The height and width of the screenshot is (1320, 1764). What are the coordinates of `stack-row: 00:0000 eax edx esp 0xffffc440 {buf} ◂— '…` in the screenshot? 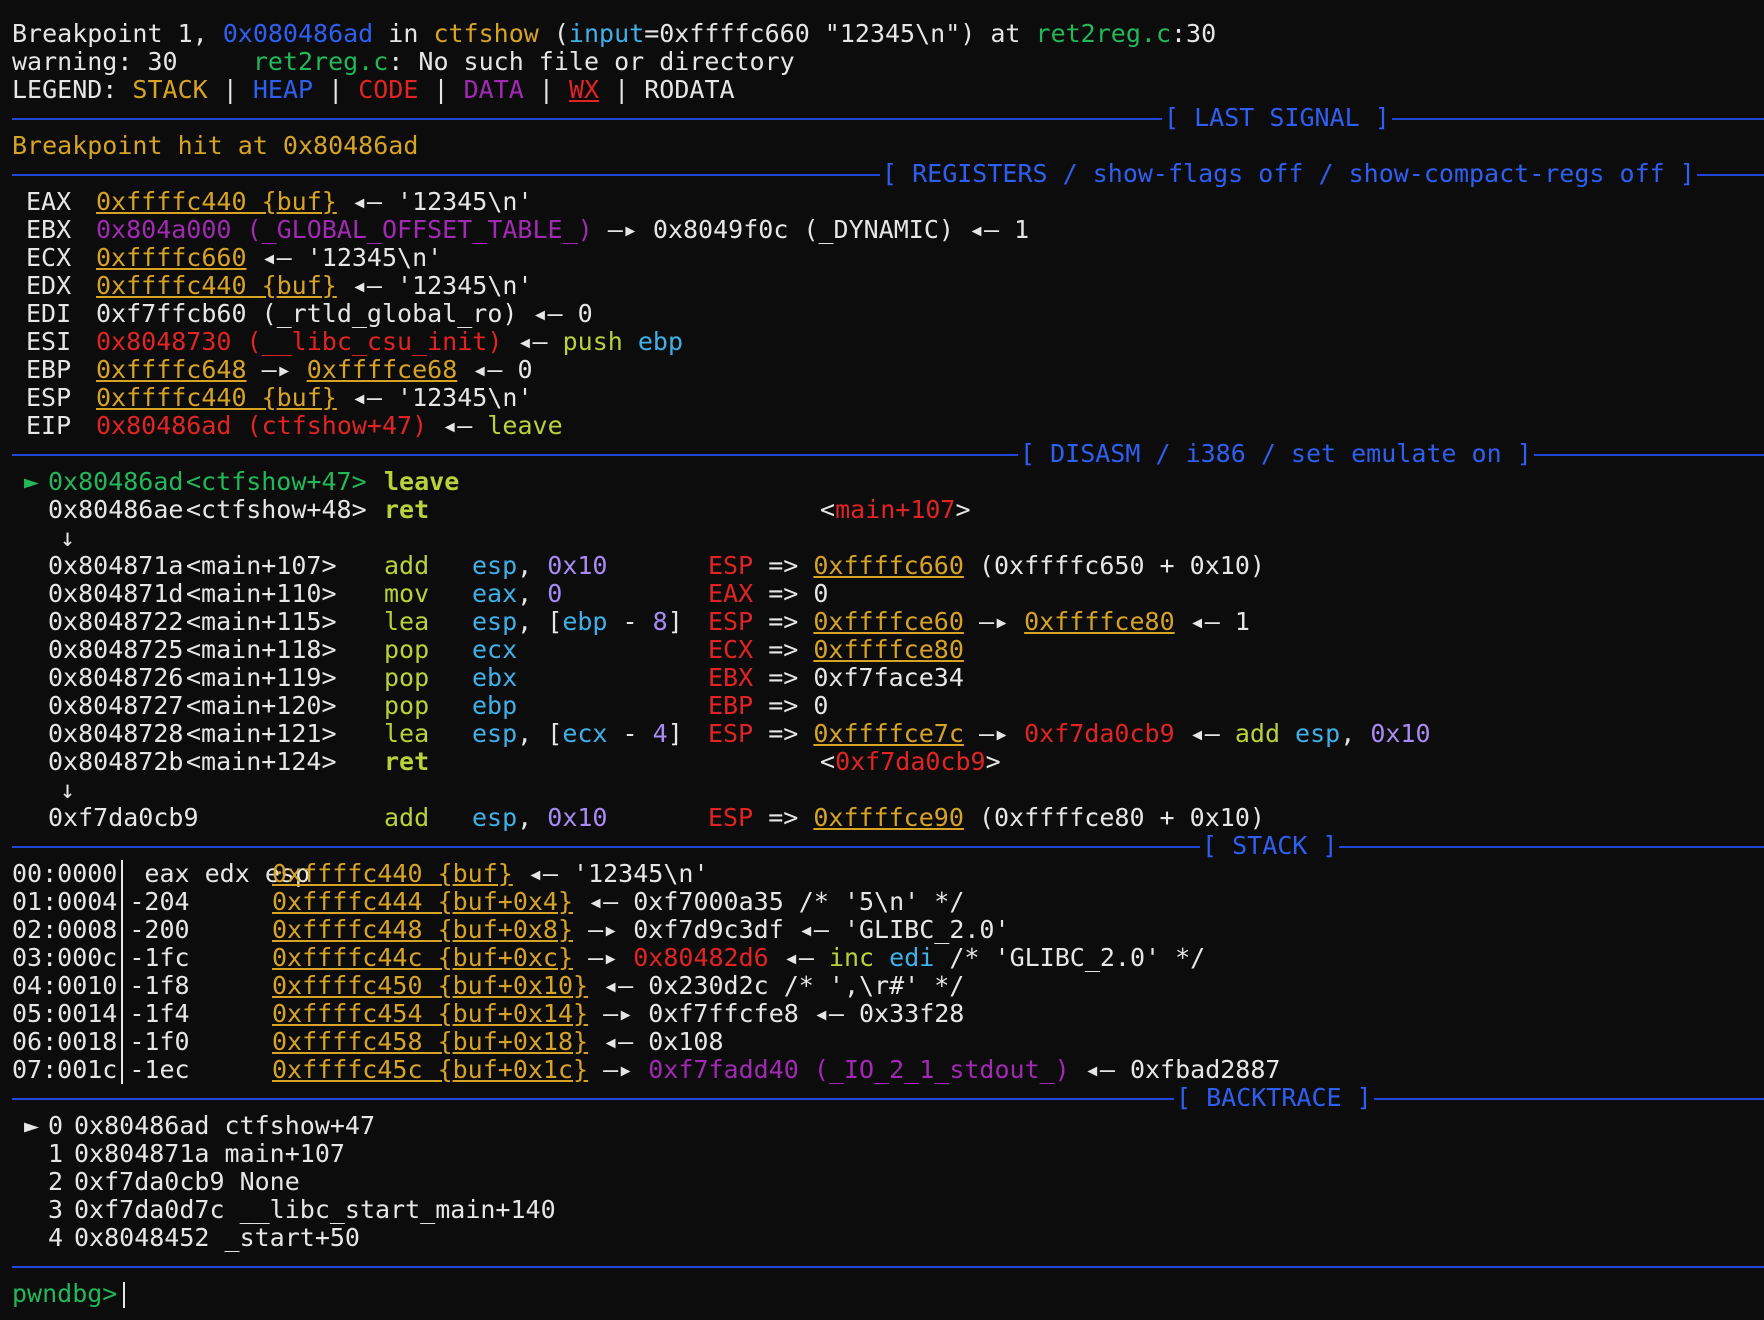 It's located at (888, 874).